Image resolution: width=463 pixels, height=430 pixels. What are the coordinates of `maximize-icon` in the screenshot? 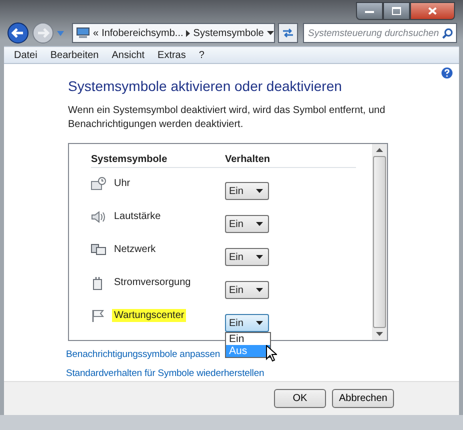 It's located at (396, 11).